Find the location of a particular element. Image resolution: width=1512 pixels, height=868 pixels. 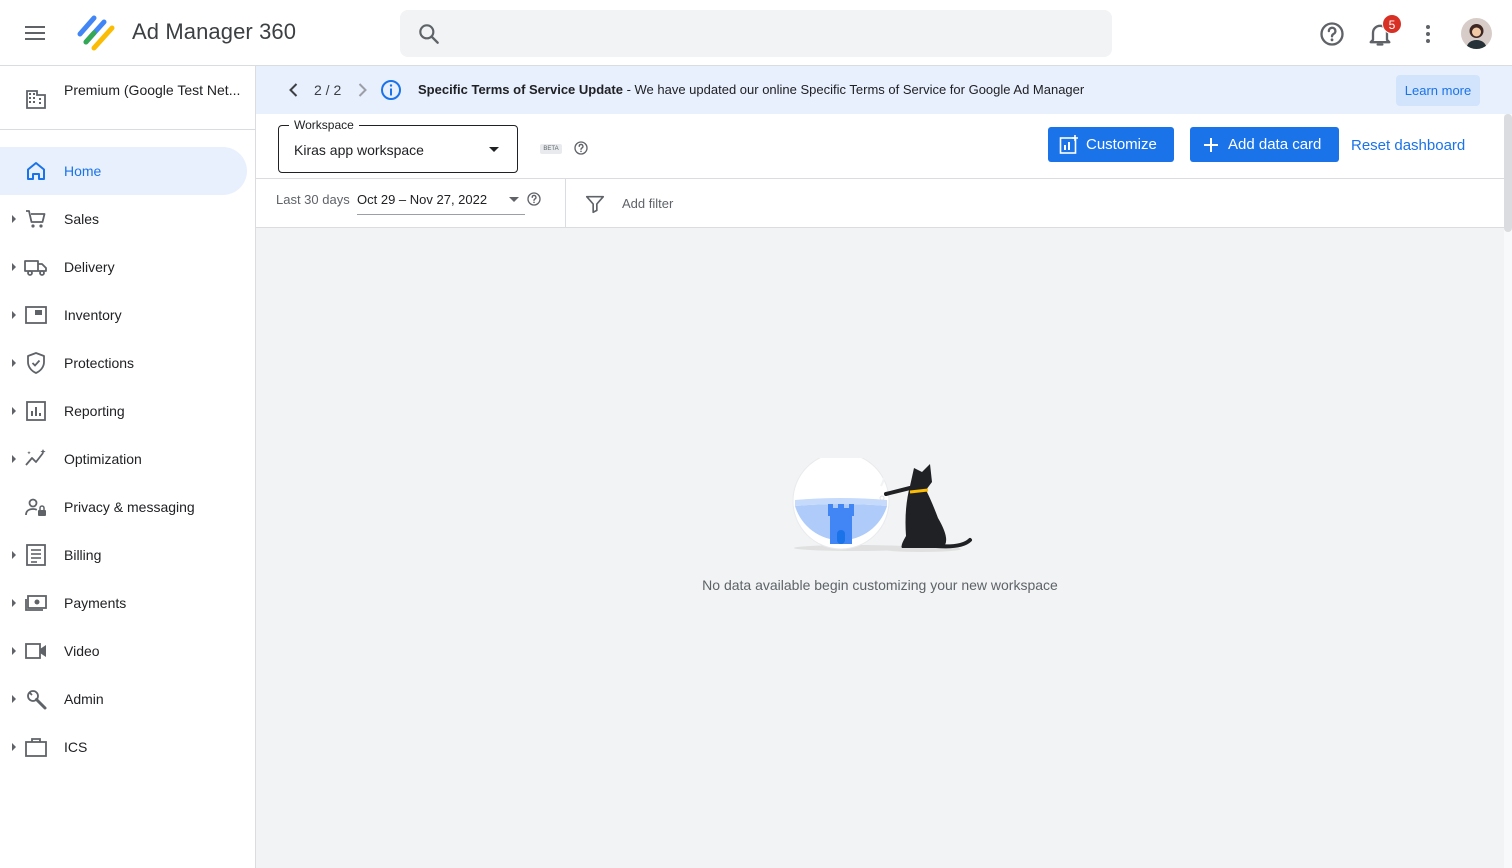

hamburger-icon is located at coordinates (35, 33).